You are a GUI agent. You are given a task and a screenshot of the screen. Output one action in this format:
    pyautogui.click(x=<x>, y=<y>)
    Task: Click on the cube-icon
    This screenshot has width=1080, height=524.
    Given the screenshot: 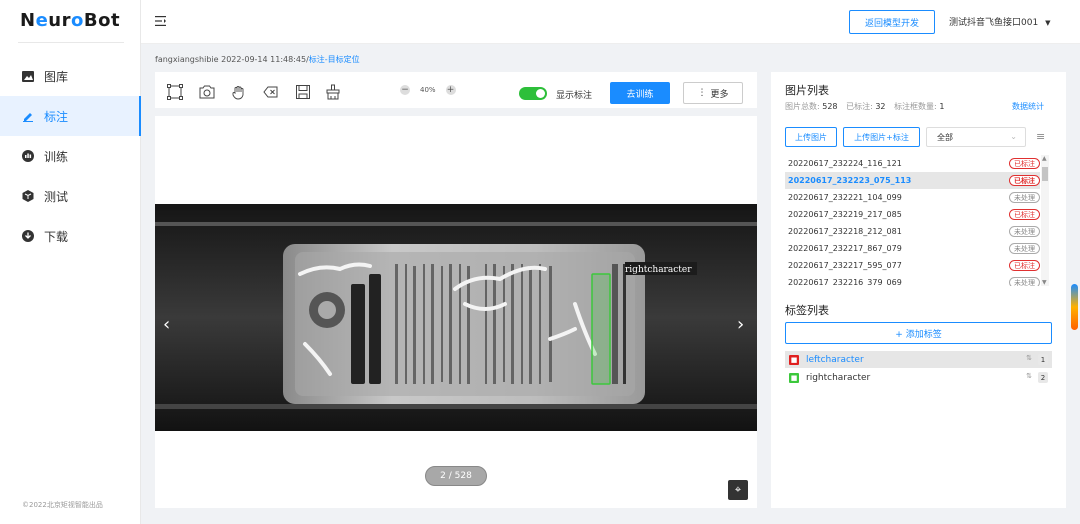 What is the action you would take?
    pyautogui.click(x=28, y=196)
    